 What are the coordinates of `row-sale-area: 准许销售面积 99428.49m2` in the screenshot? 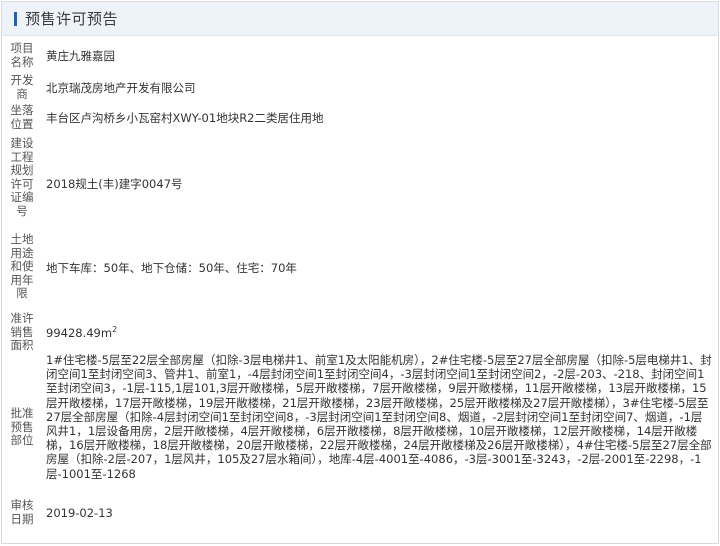 It's located at (360, 332).